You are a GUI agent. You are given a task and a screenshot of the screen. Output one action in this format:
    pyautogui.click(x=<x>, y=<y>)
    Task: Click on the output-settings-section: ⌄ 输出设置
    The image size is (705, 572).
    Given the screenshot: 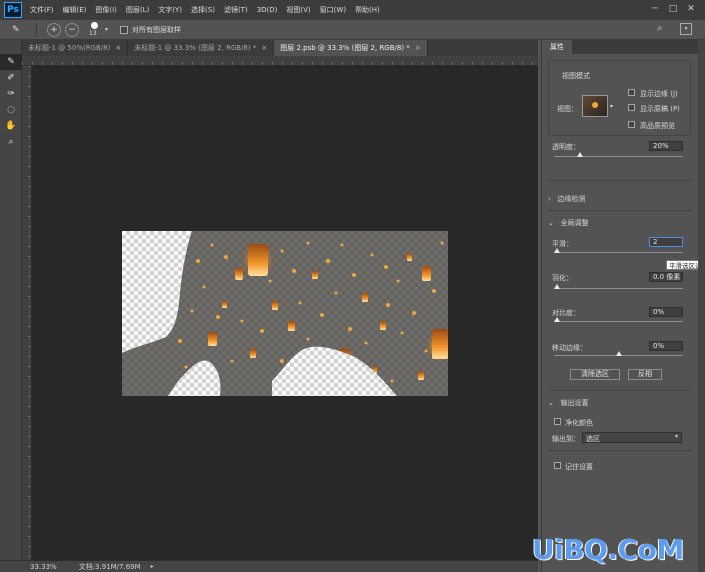 What is the action you would take?
    pyautogui.click(x=568, y=403)
    